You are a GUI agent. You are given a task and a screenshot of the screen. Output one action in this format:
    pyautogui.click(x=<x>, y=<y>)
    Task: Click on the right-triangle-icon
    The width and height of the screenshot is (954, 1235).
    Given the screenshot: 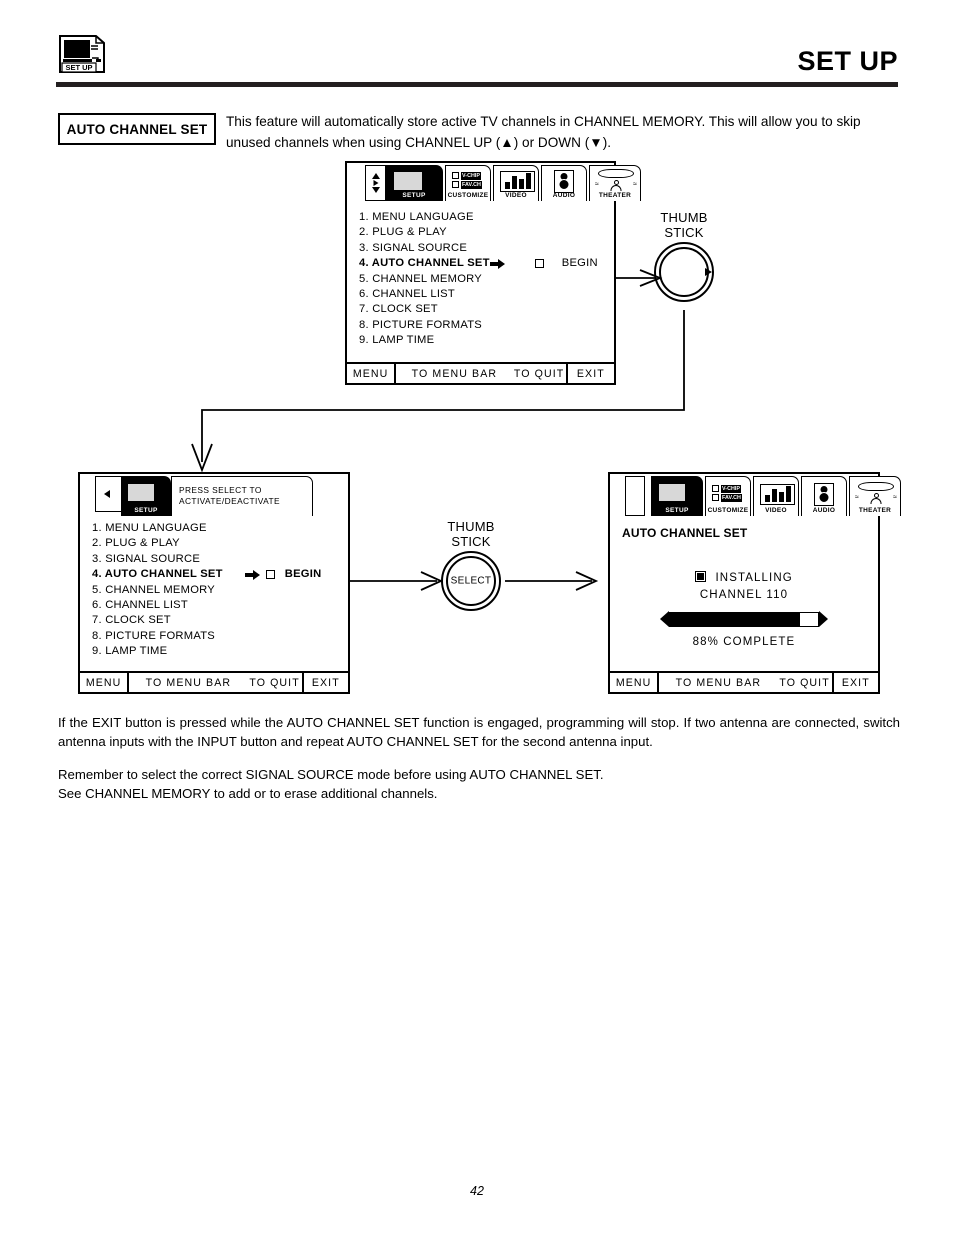 What is the action you would take?
    pyautogui.click(x=823, y=619)
    